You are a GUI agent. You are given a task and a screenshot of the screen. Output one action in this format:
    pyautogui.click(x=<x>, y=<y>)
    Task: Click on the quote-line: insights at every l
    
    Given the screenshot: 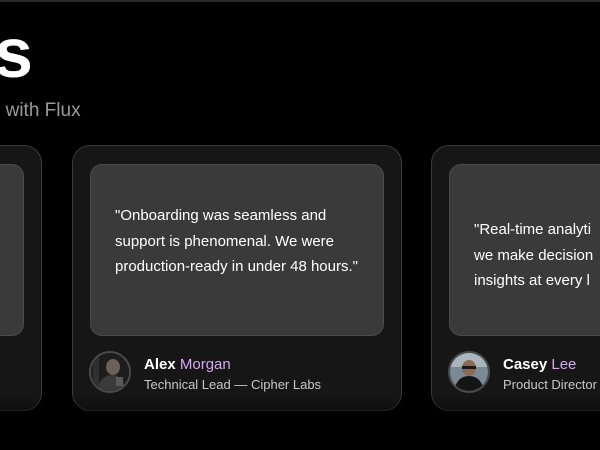 What is the action you would take?
    pyautogui.click(x=532, y=280)
    